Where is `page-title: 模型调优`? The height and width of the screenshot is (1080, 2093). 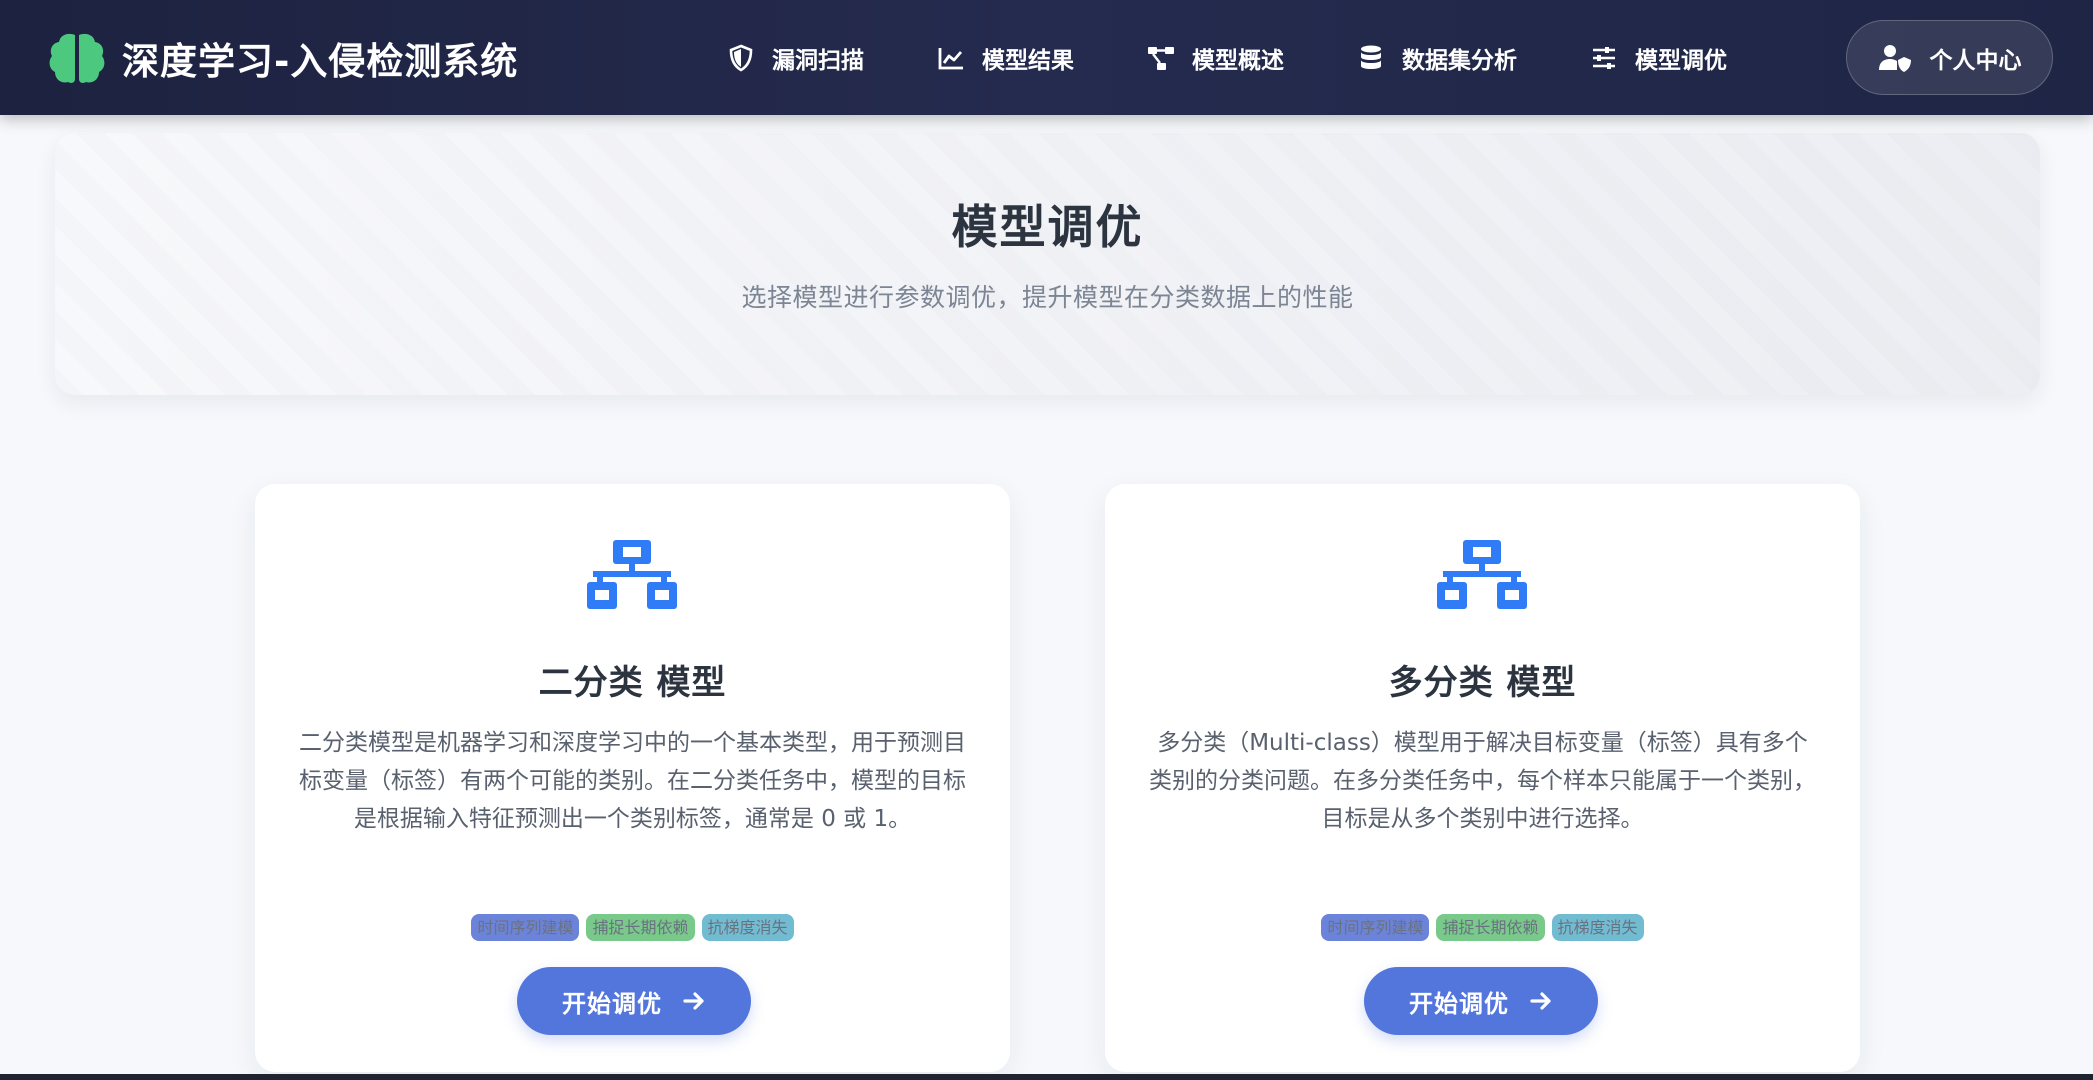 page-title: 模型调优 is located at coordinates (1047, 227).